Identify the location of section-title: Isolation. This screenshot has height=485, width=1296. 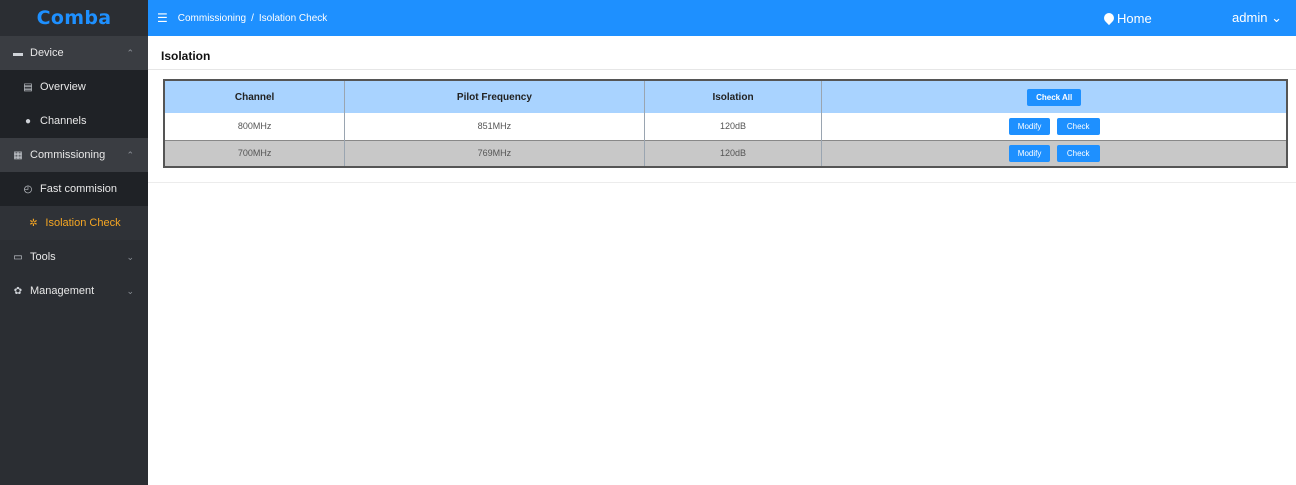
(722, 56).